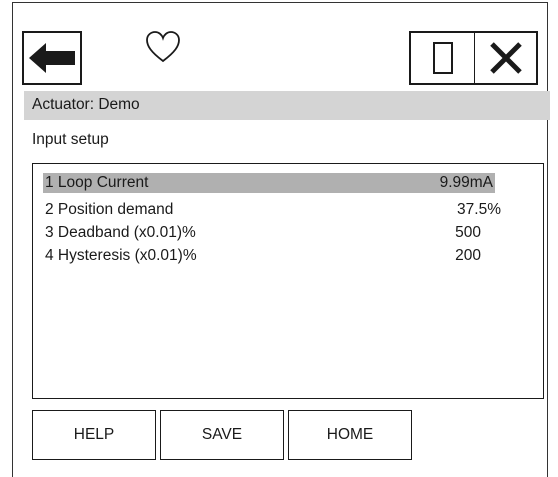  What do you see at coordinates (121, 255) in the screenshot?
I see `list-item-label: 4 Hysteresis (x0.01)%` at bounding box center [121, 255].